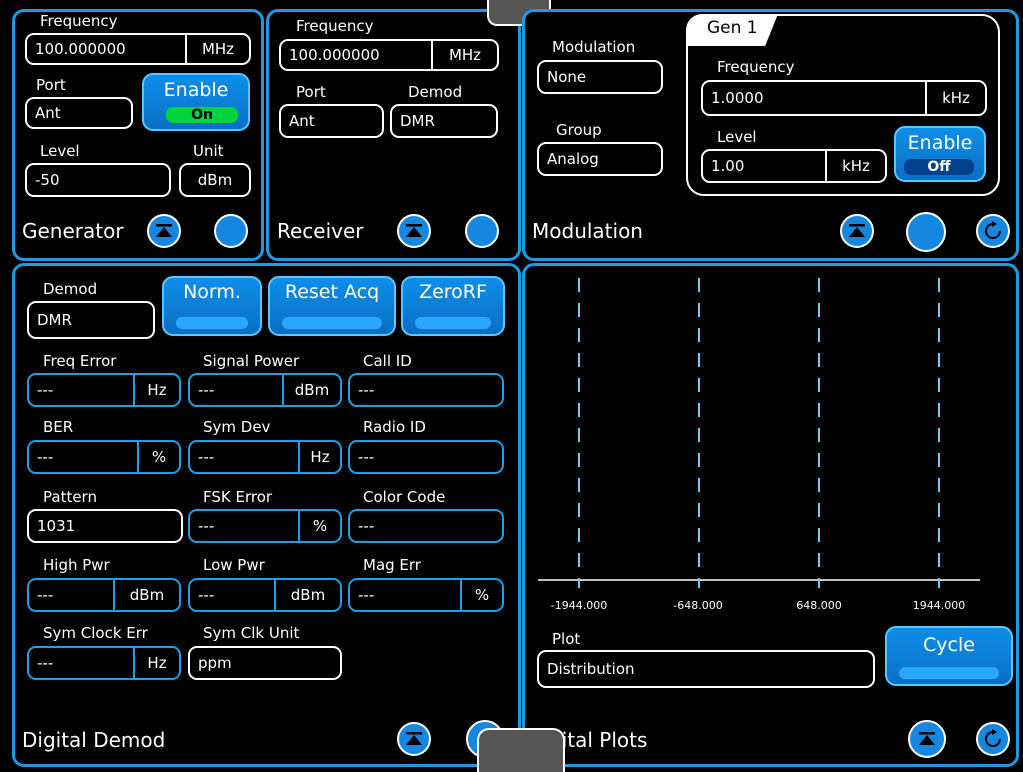 This screenshot has width=1023, height=772. Describe the element at coordinates (955, 98) in the screenshot. I see `gen1-frequency-unit: kHz` at that location.